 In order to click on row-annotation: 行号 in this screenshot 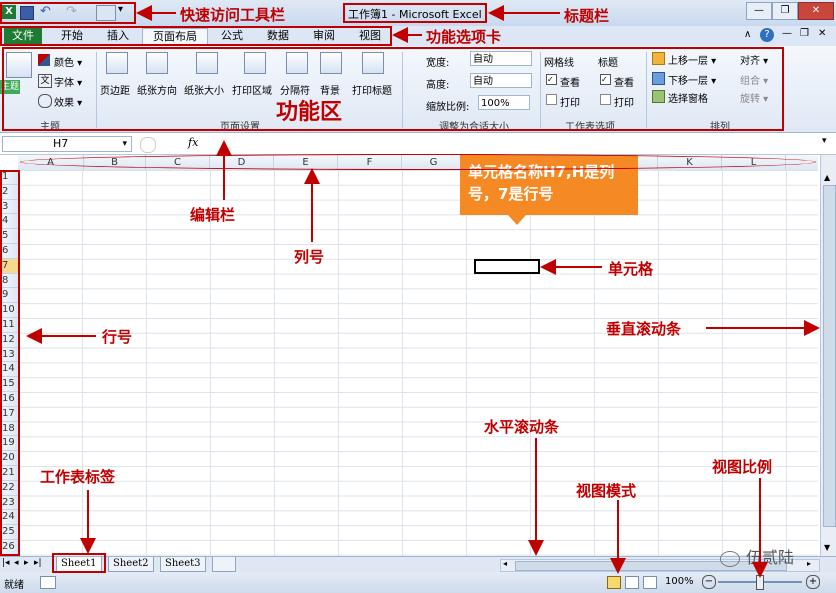, I will do `click(117, 337)`.